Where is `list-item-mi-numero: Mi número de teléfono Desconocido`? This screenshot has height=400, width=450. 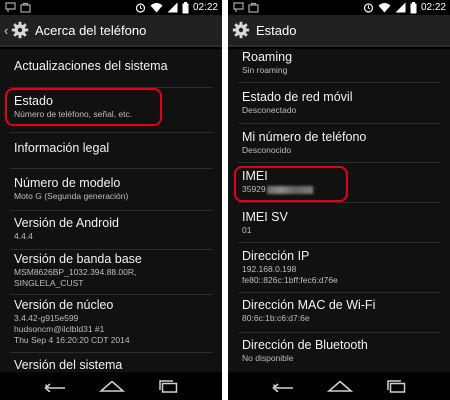 list-item-mi-numero: Mi número de teléfono Desconocido is located at coordinates (339, 143).